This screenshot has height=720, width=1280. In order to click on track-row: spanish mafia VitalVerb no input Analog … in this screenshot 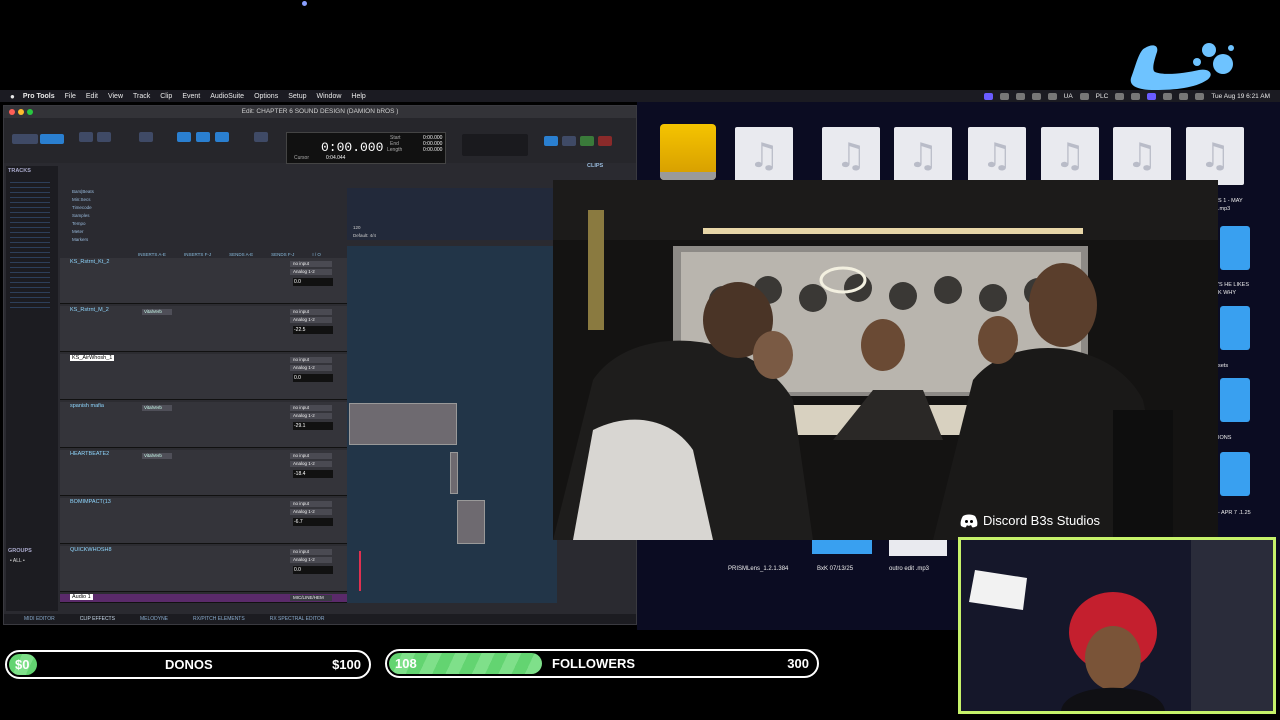, I will do `click(203, 425)`.